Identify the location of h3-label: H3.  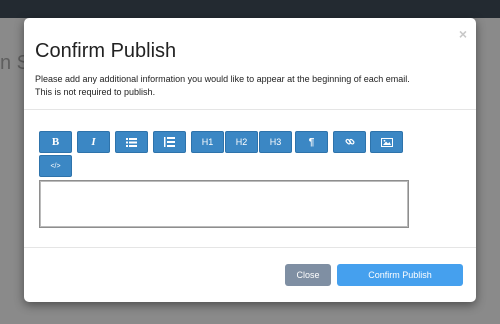
(275, 142).